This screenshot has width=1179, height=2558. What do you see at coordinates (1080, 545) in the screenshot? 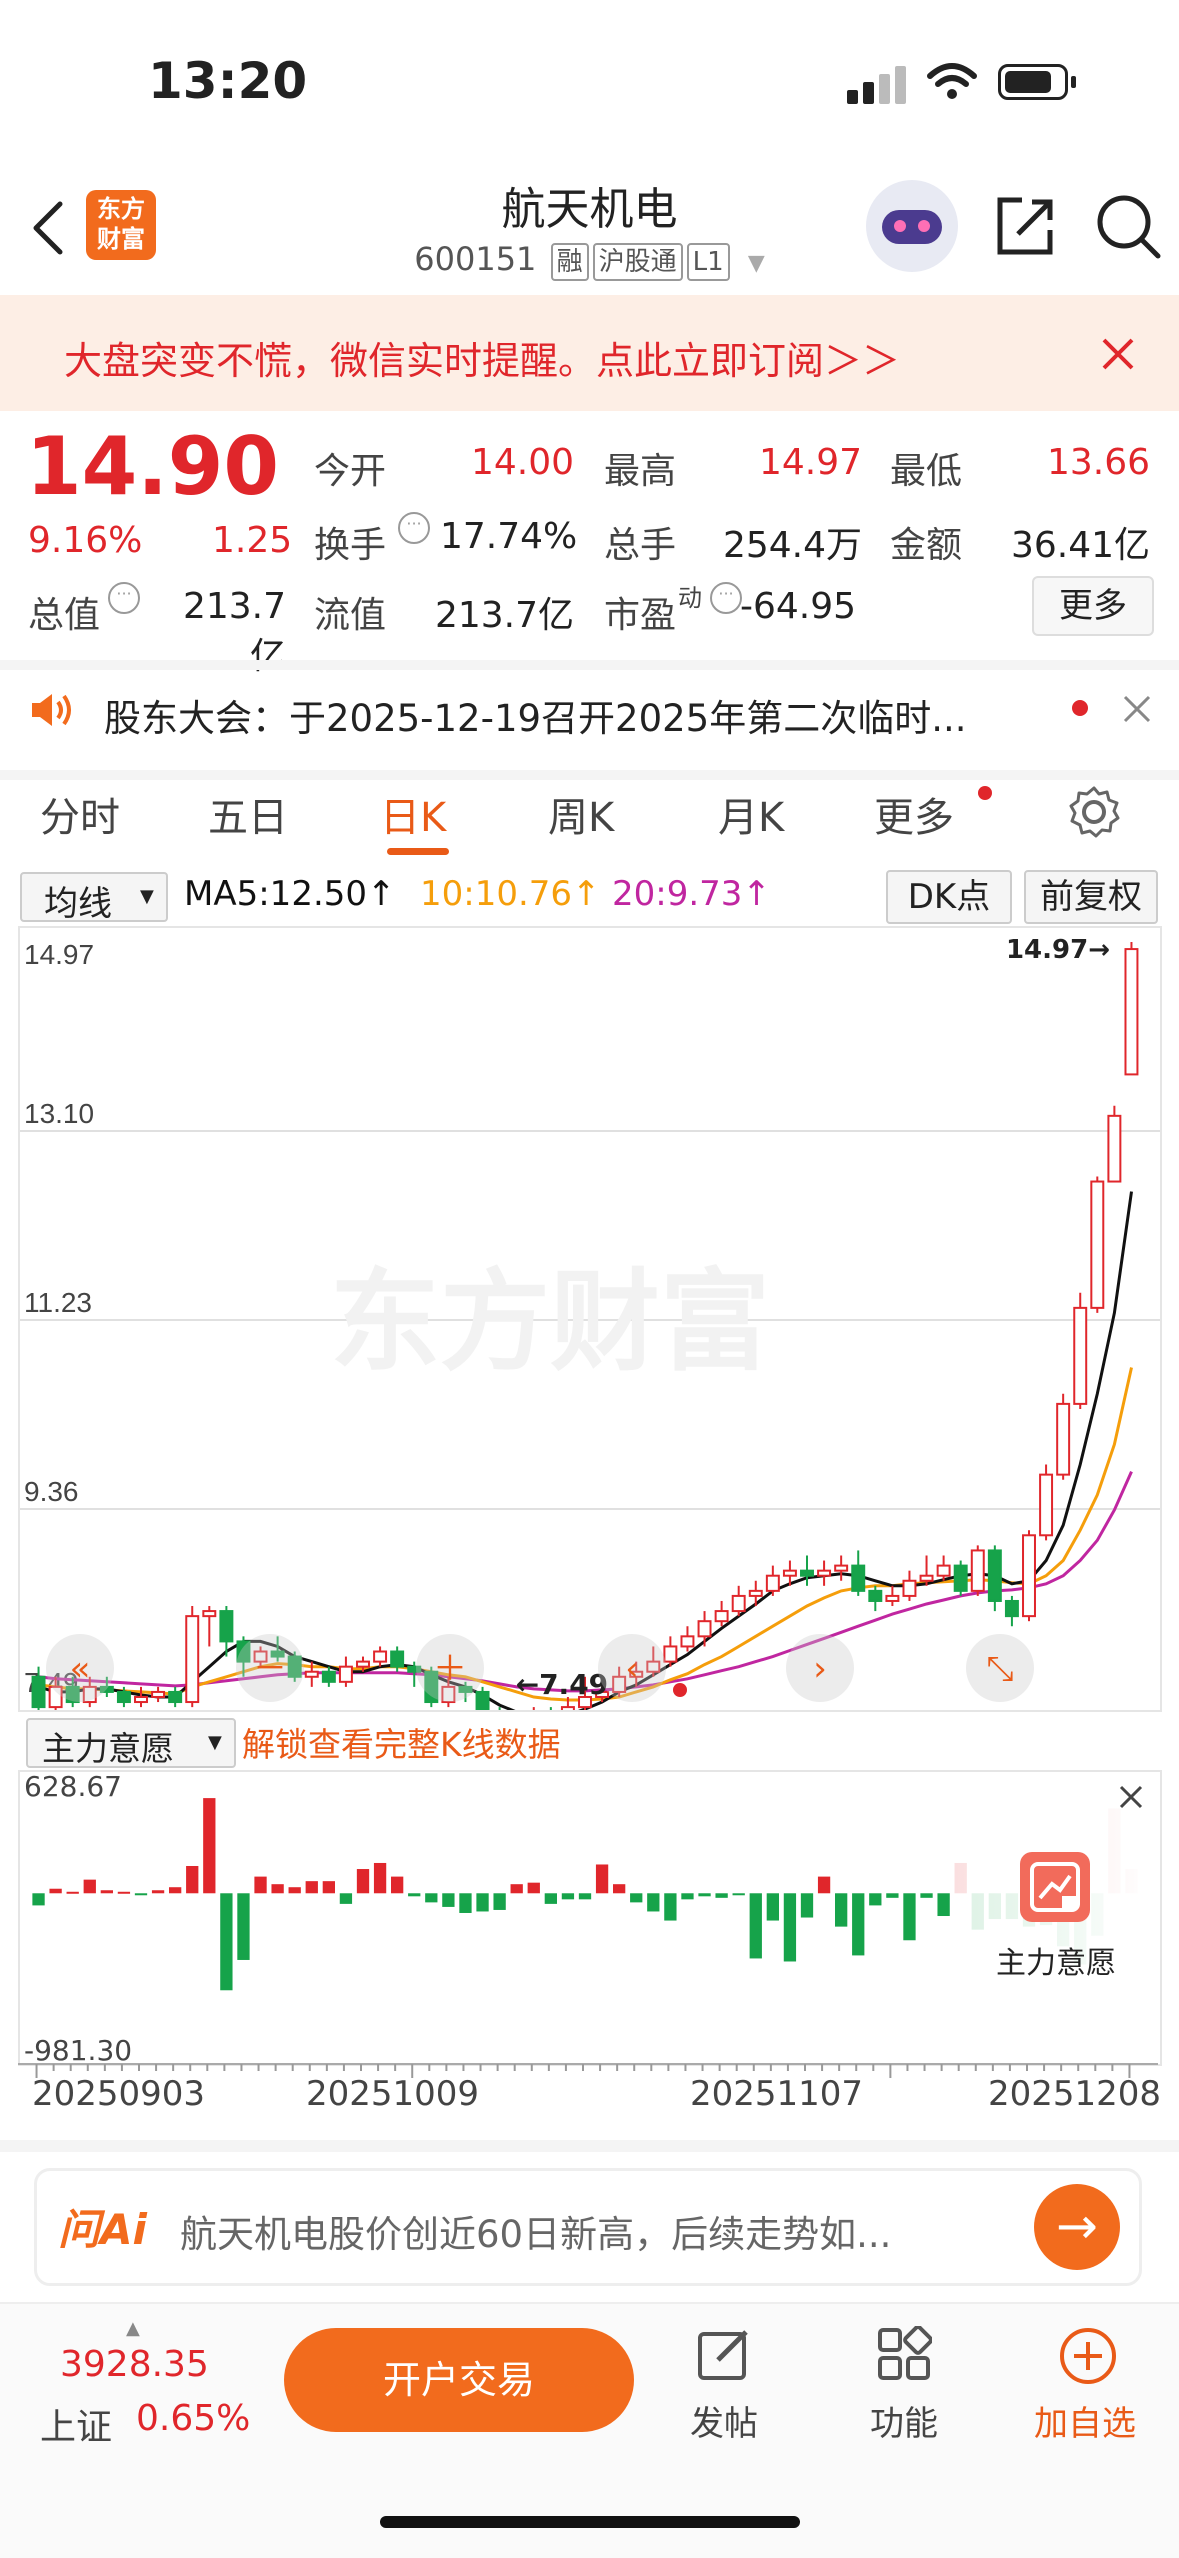
I see `amount-value: 36.41亿` at bounding box center [1080, 545].